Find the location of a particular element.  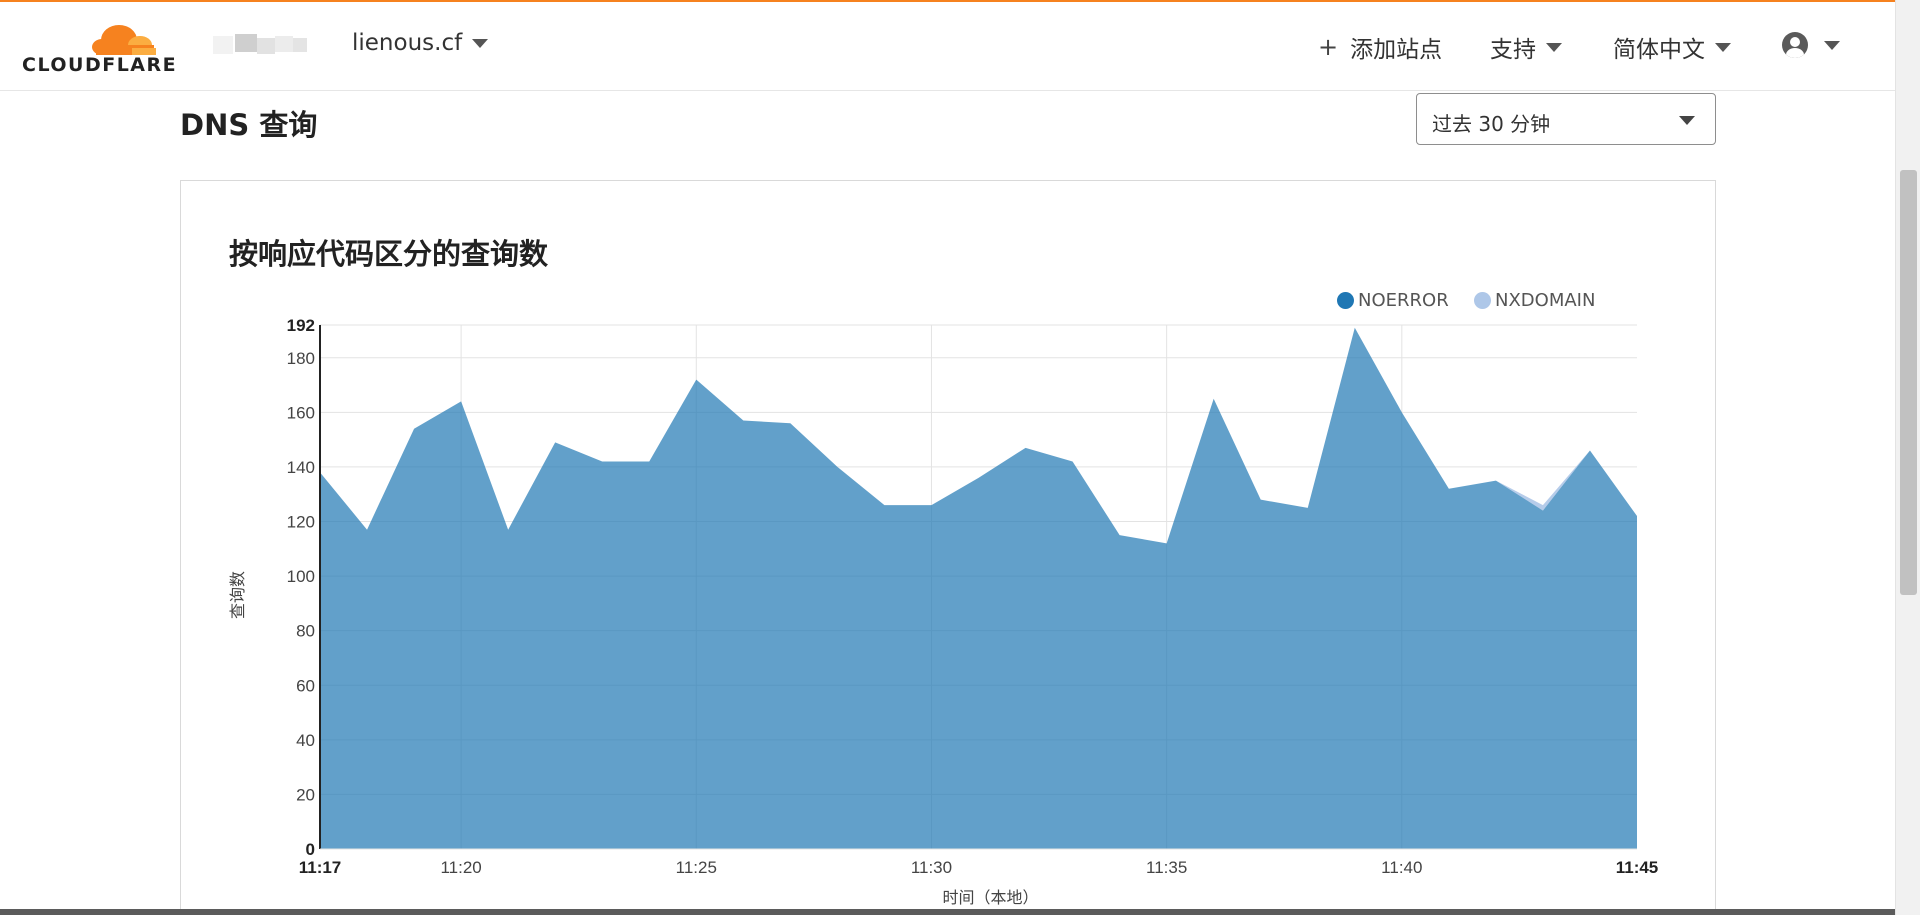

x-tick-label: 11:17 is located at coordinates (320, 867).